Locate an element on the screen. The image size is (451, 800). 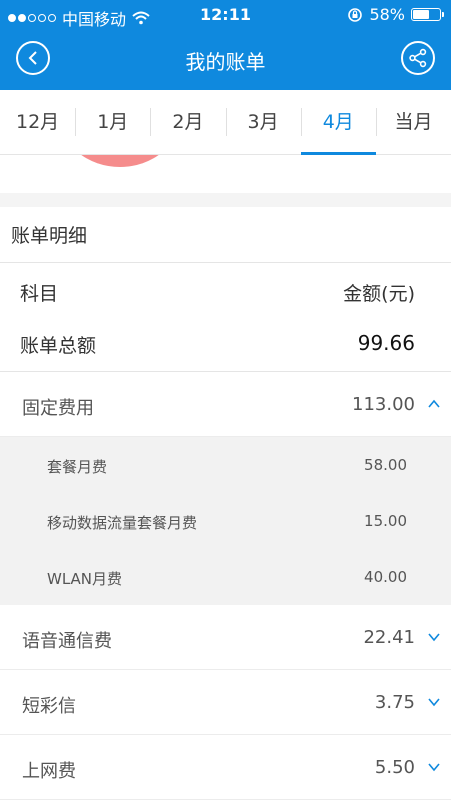
list-item: 移动数据流量套餐月费 15.00 is located at coordinates (225, 521).